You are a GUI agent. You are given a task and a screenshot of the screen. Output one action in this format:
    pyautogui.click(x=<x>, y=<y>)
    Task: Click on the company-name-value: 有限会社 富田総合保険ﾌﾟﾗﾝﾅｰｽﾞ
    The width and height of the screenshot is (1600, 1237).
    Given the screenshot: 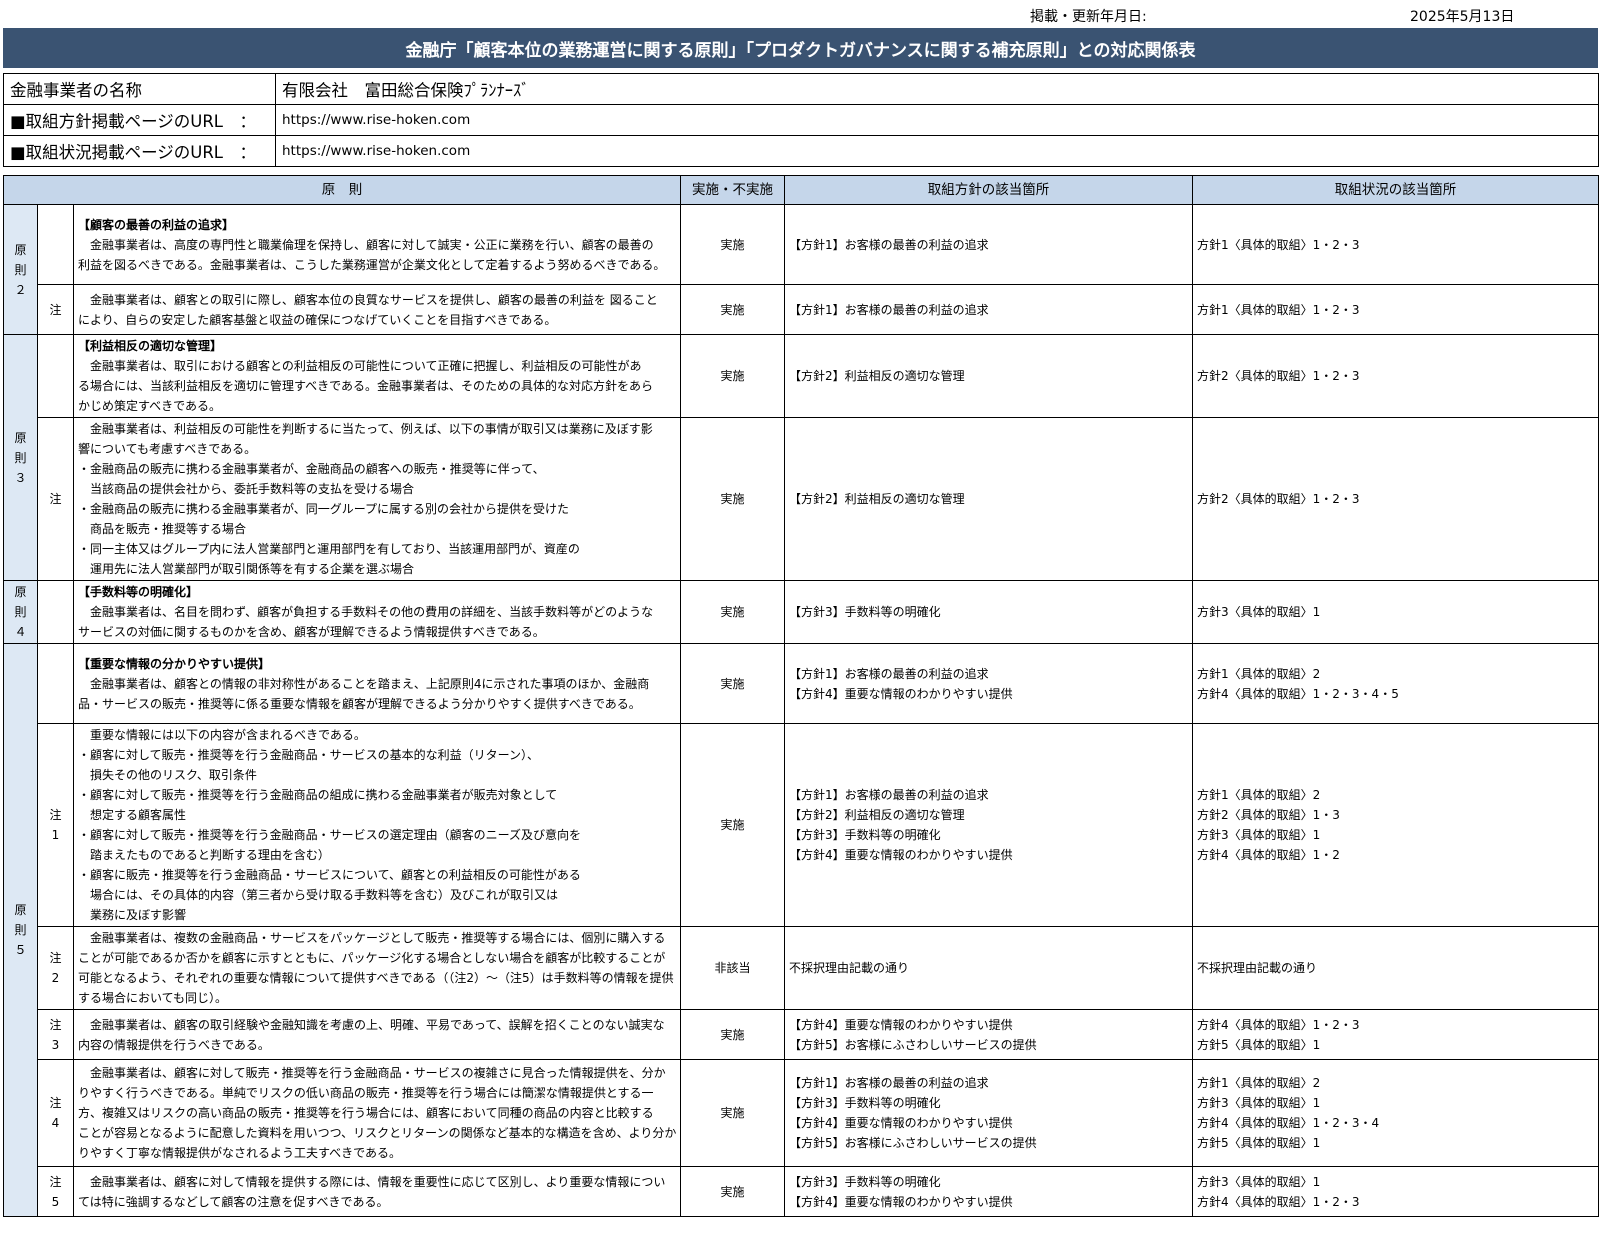 What is the action you would take?
    pyautogui.click(x=937, y=89)
    